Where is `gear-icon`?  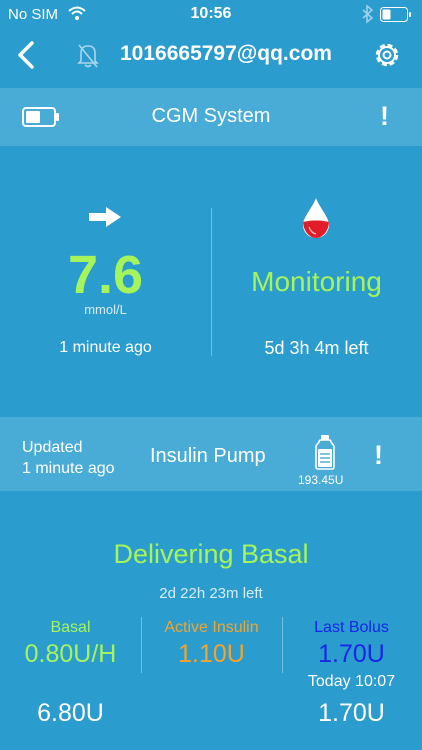
gear-icon is located at coordinates (387, 55).